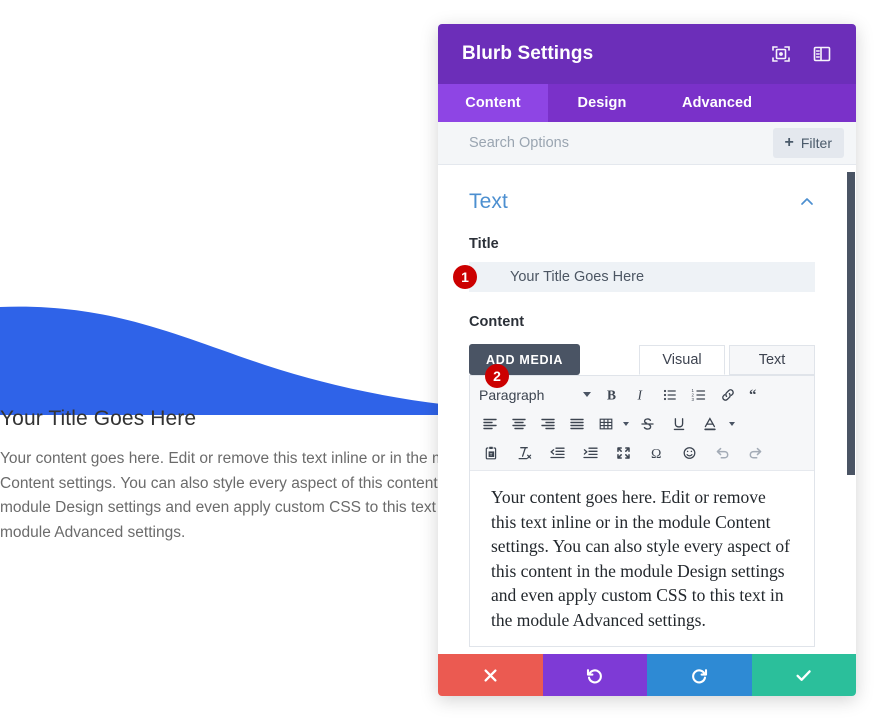 The width and height of the screenshot is (880, 722). I want to click on italic-icon: I, so click(640, 395).